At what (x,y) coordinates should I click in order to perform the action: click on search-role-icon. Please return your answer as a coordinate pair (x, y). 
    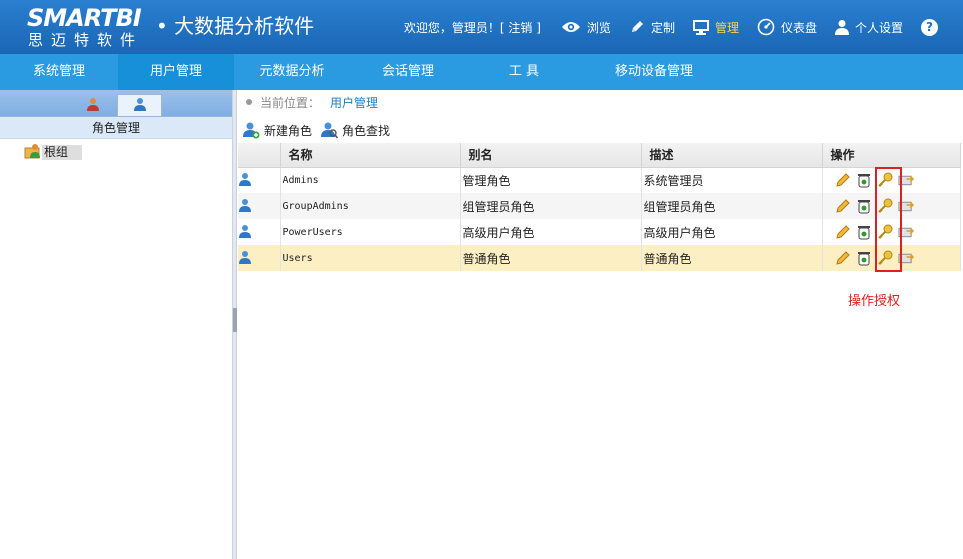
    Looking at the image, I should click on (329, 130).